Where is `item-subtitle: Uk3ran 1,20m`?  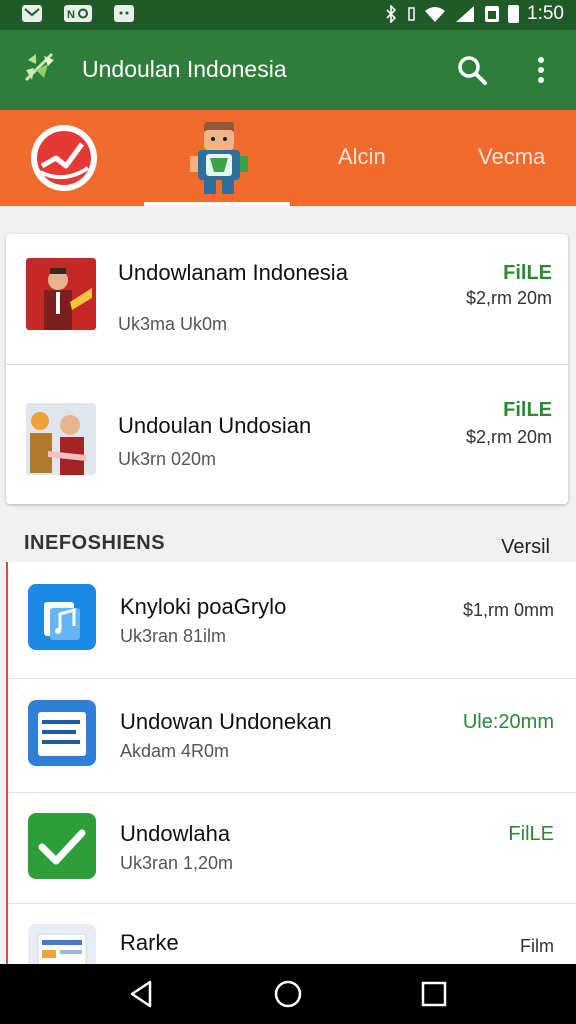
item-subtitle: Uk3ran 1,20m is located at coordinates (177, 863).